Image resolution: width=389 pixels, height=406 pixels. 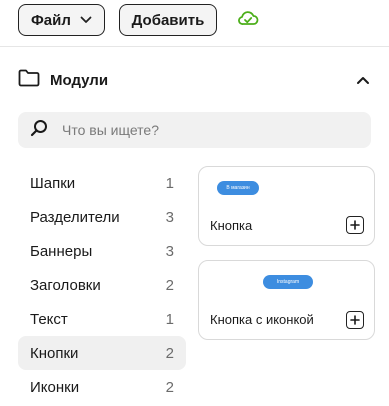 What do you see at coordinates (248, 21) in the screenshot?
I see `cloud-saved-icon` at bounding box center [248, 21].